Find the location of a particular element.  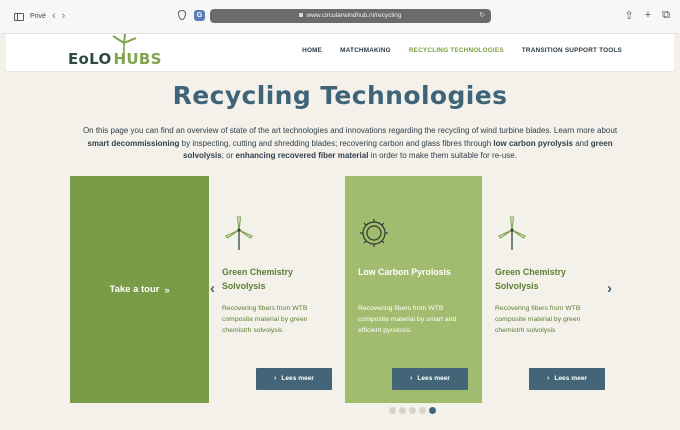

forward-arrow-icon: › is located at coordinates (64, 16).